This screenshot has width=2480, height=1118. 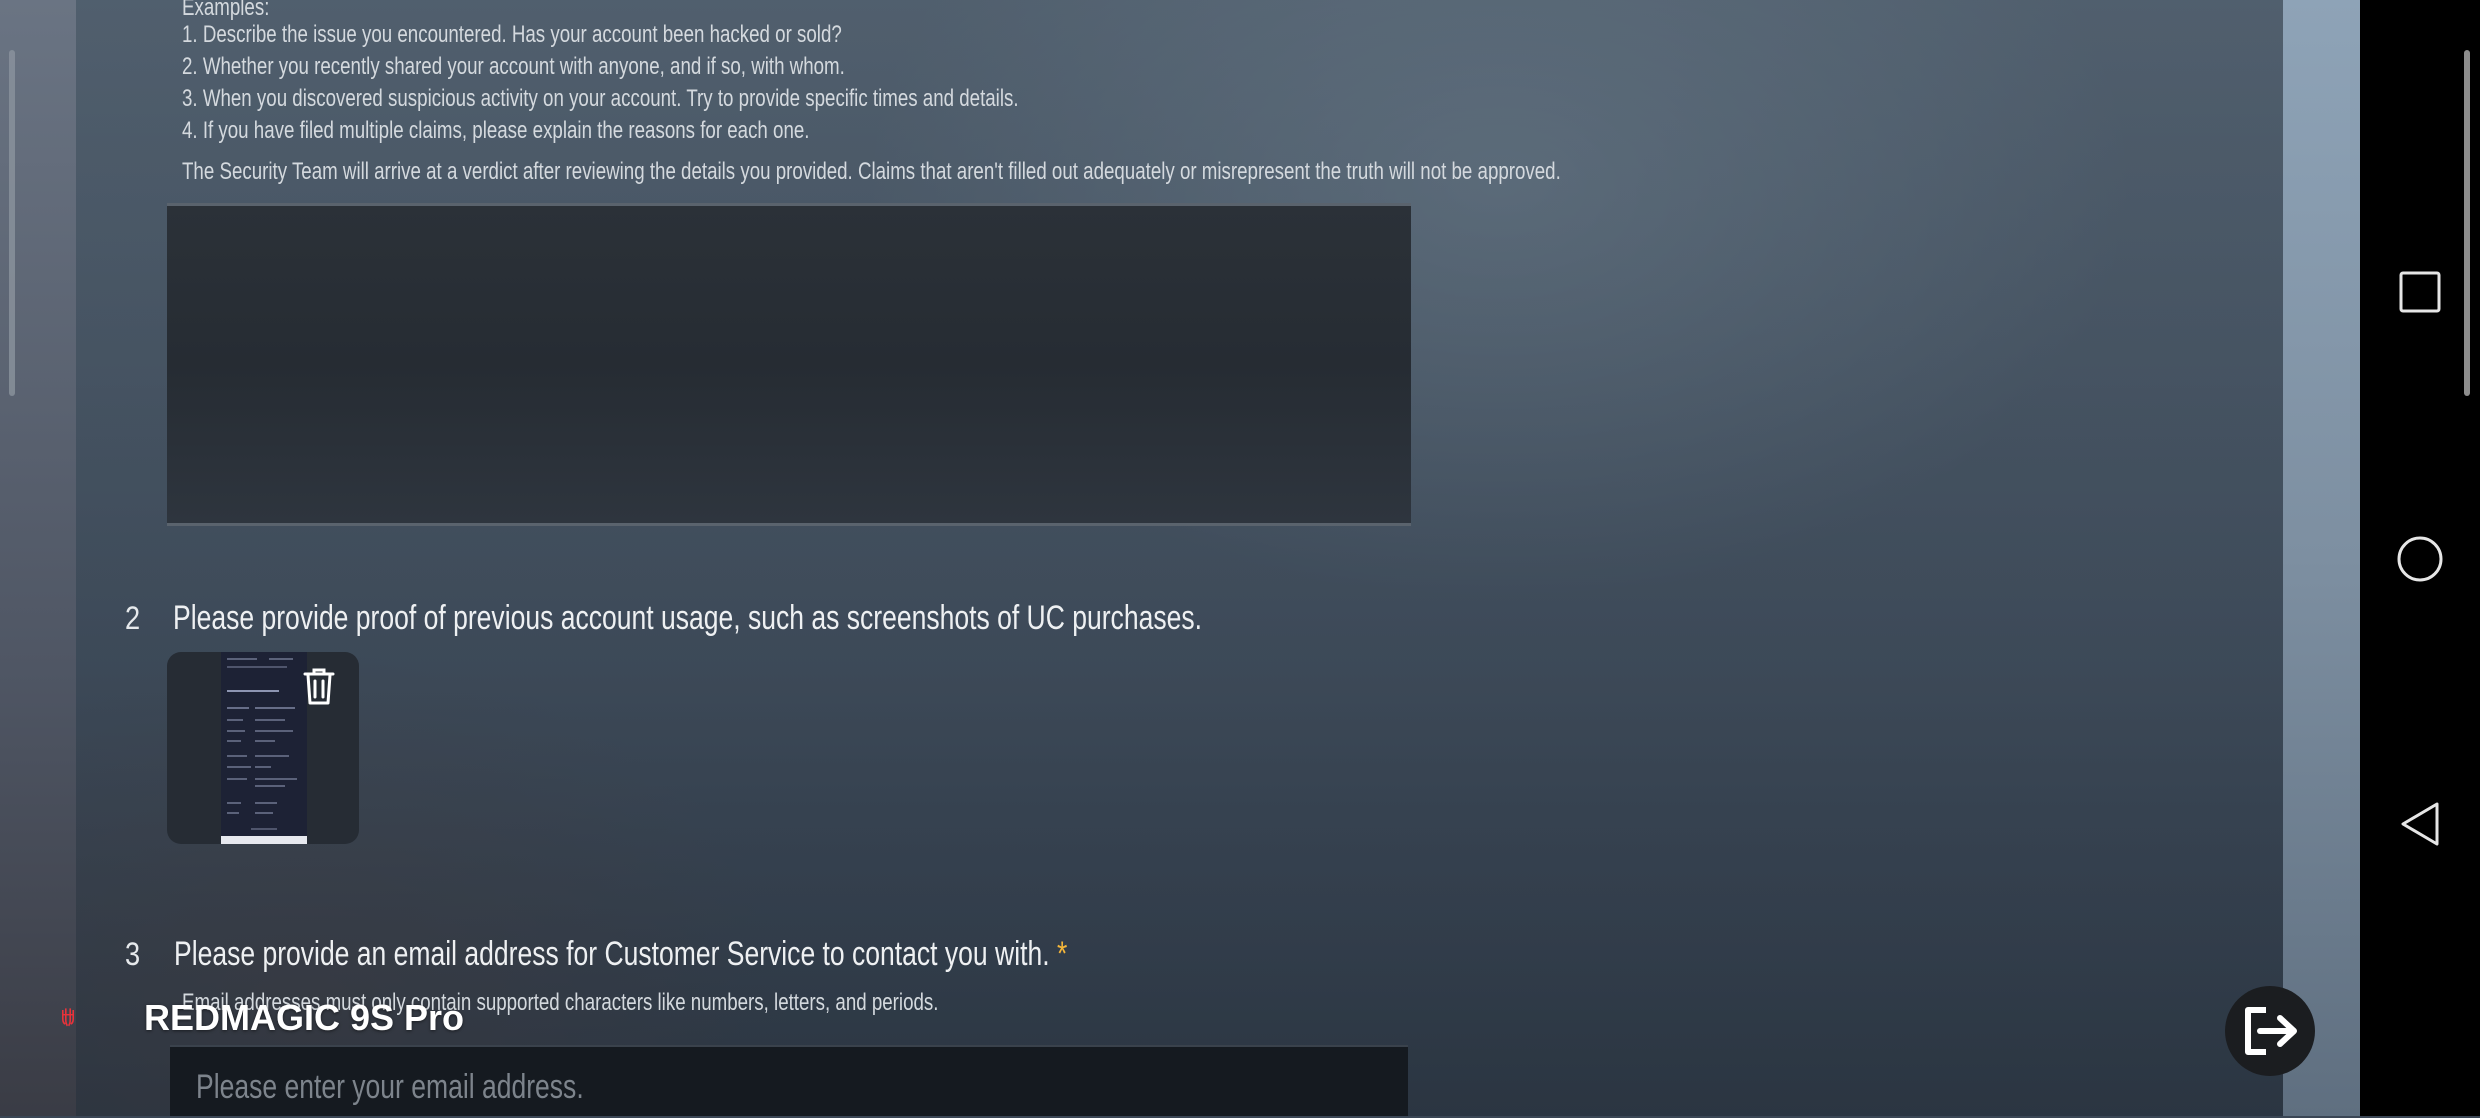 What do you see at coordinates (133, 618) in the screenshot?
I see `question-2-number: 2` at bounding box center [133, 618].